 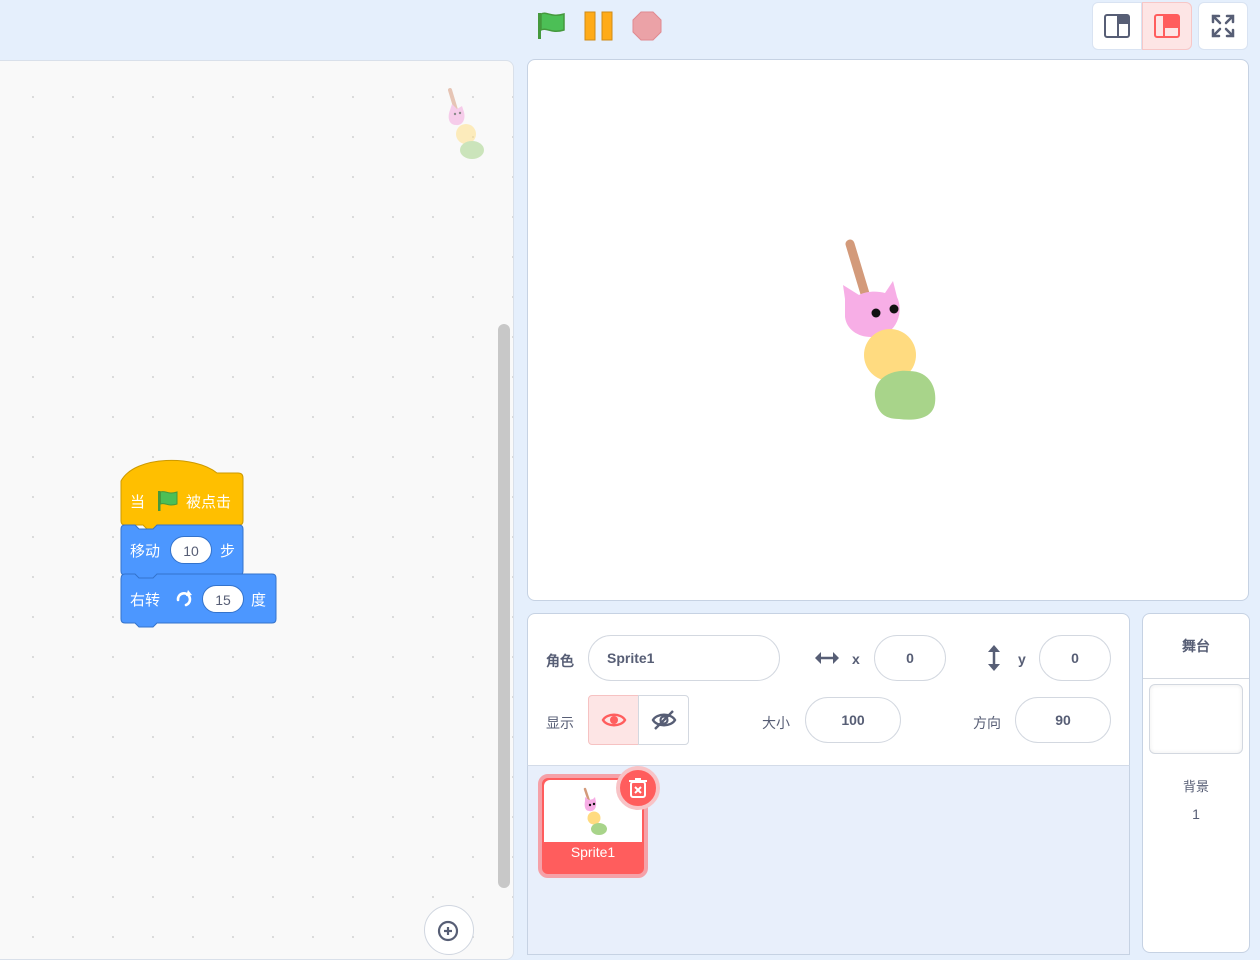 I want to click on small-stage-icon, so click(x=1117, y=26).